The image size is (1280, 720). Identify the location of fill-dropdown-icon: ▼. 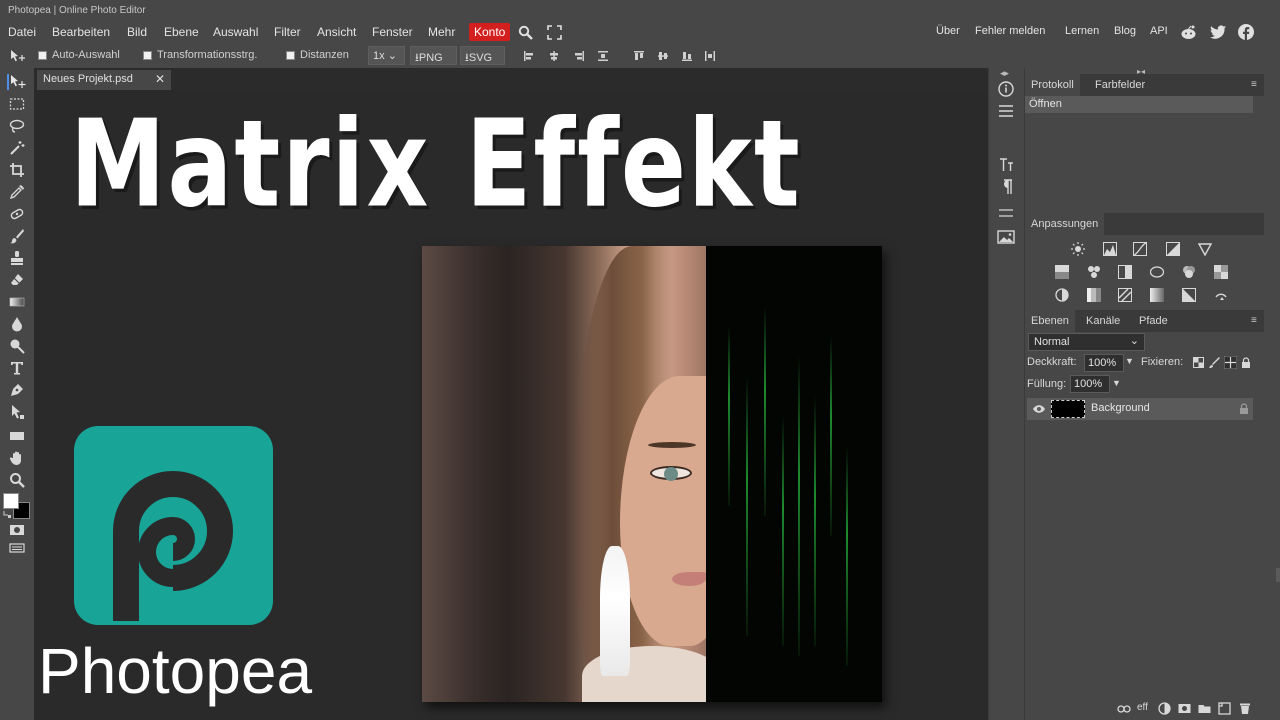
(1116, 383).